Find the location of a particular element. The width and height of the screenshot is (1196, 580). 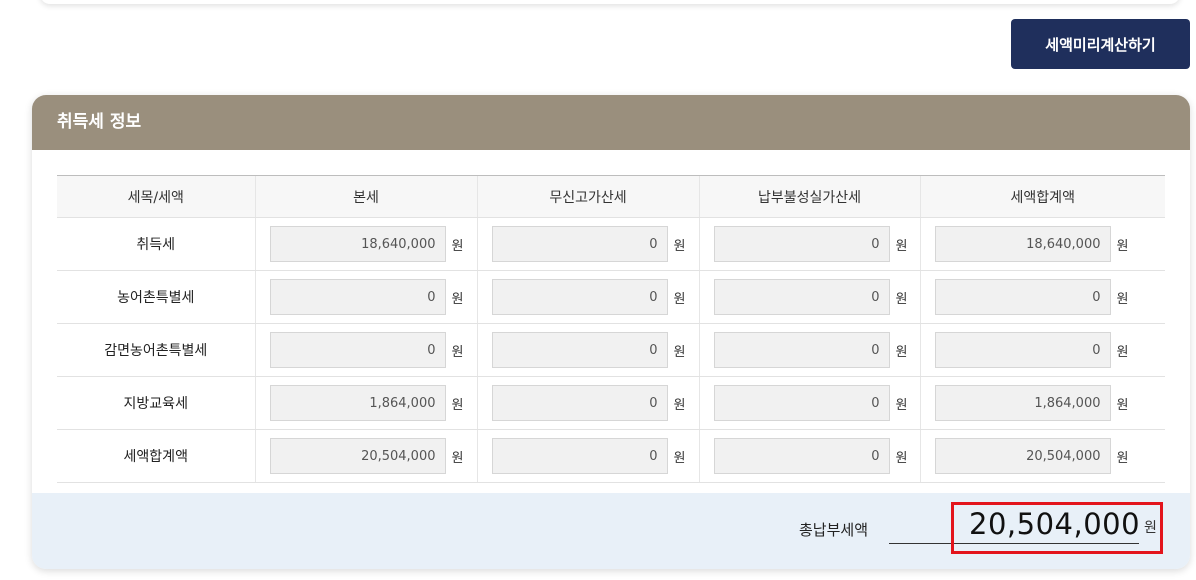

row-label: 취득세 is located at coordinates (156, 244).